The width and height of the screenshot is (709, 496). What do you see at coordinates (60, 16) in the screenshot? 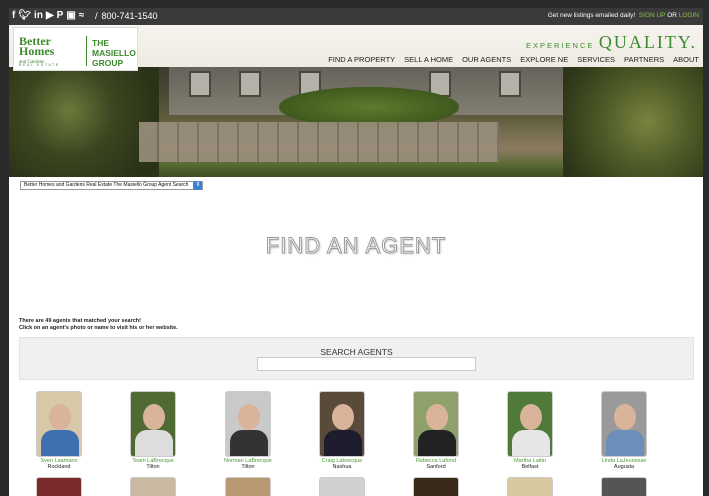
I see `pinterest-icon: P` at bounding box center [60, 16].